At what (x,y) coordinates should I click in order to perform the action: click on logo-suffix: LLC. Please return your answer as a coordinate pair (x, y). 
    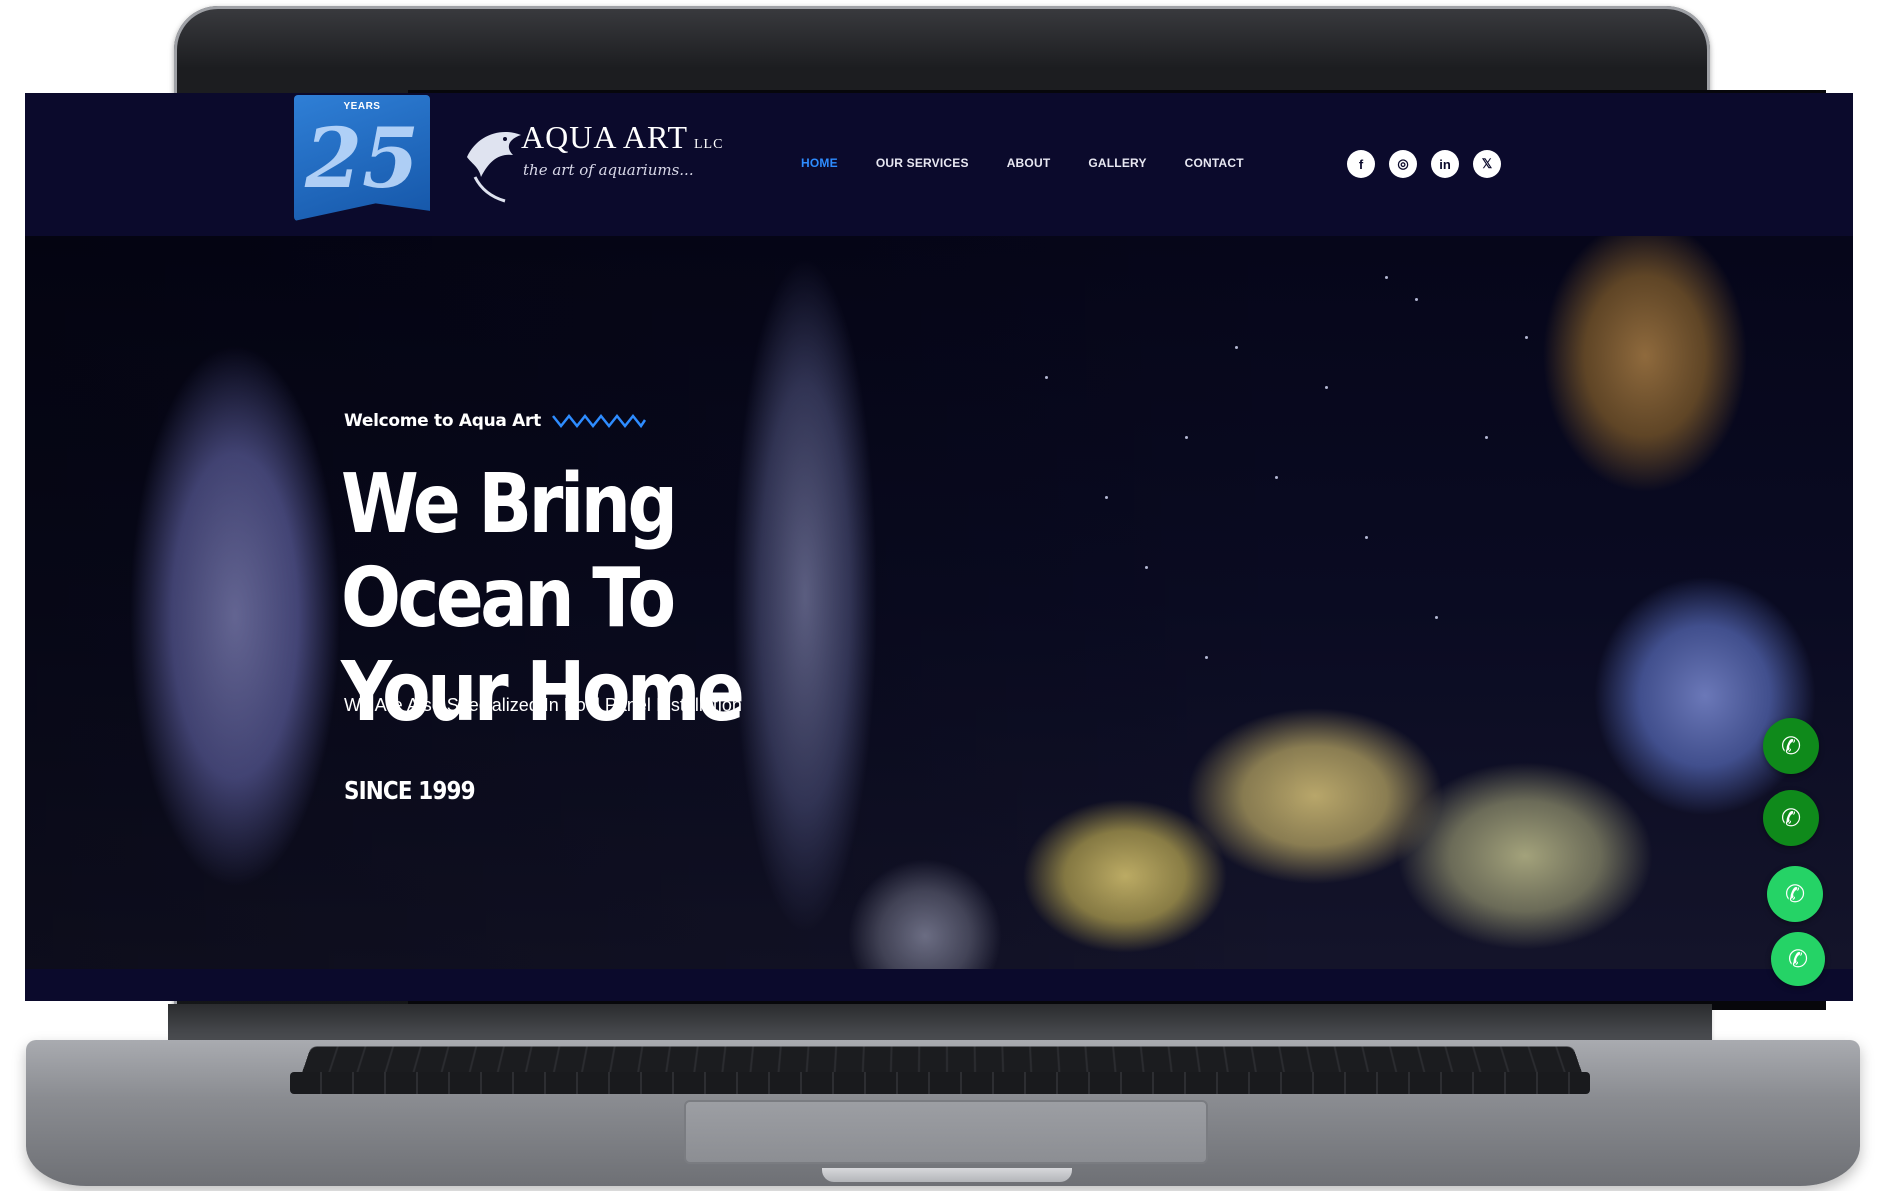
    Looking at the image, I should click on (708, 144).